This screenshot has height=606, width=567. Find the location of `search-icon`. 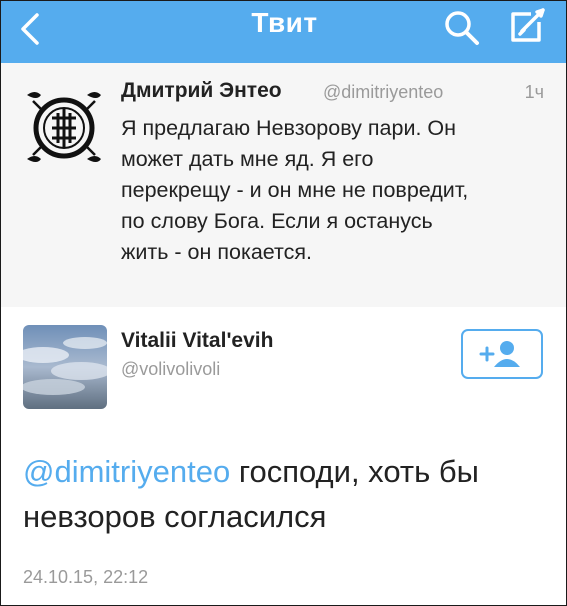

search-icon is located at coordinates (462, 28).